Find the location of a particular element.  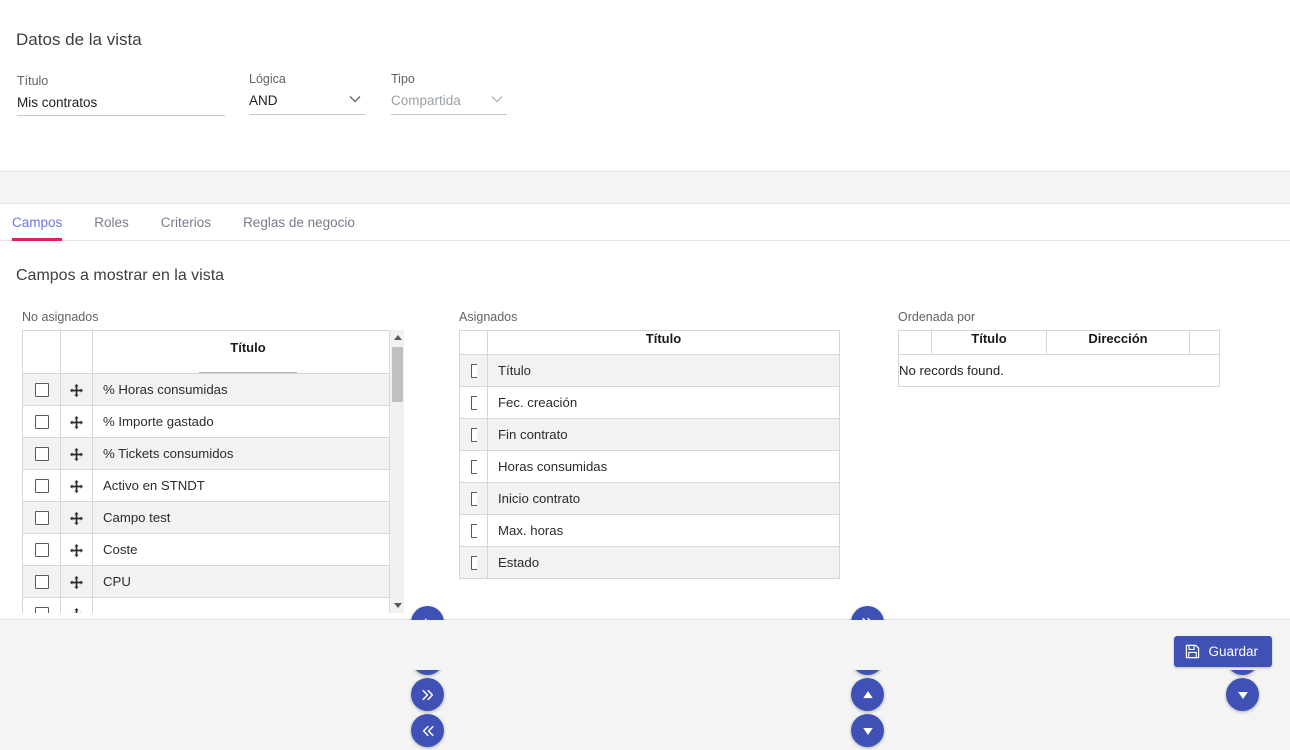

move-all-left-button is located at coordinates (427, 730).